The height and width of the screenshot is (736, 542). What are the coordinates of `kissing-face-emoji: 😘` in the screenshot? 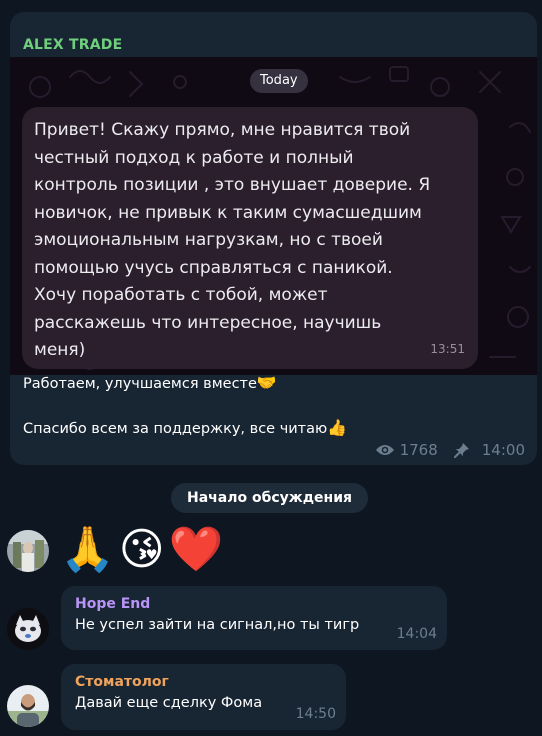 It's located at (141, 549).